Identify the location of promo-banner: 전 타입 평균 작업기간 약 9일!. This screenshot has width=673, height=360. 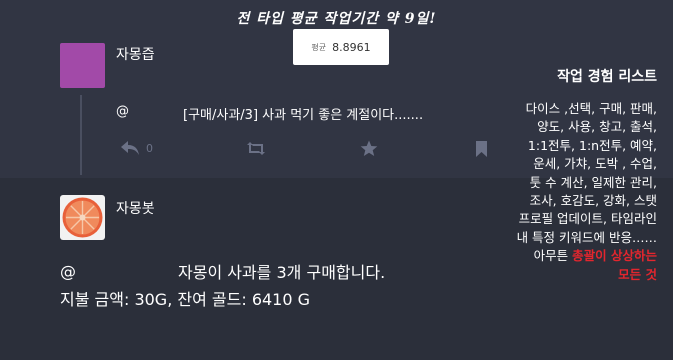
(336, 19).